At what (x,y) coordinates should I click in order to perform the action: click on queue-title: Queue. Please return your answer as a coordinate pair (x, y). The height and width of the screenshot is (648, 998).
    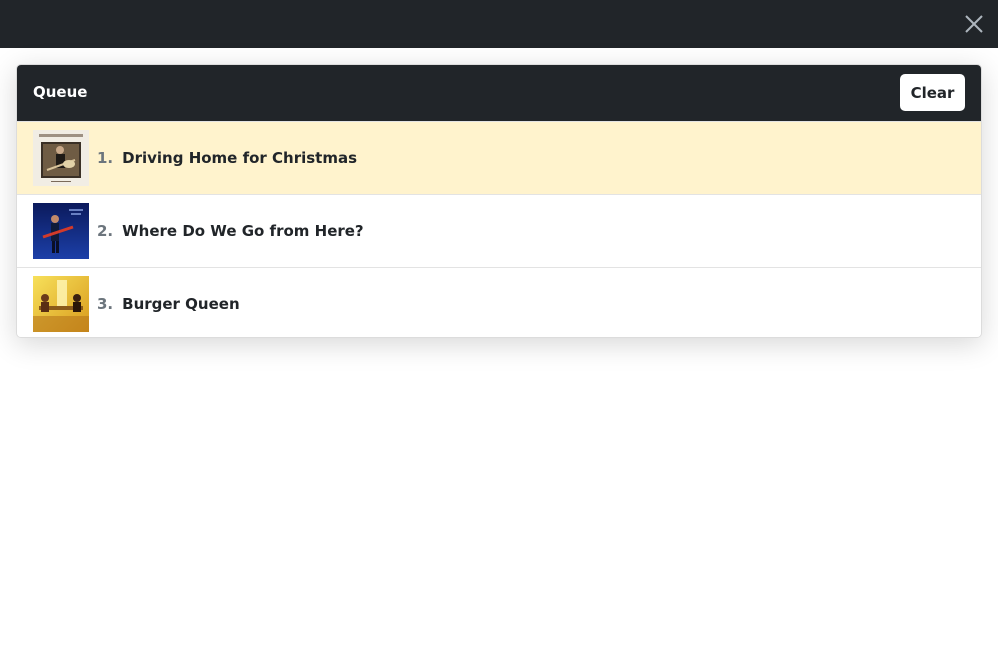
    Looking at the image, I should click on (60, 92).